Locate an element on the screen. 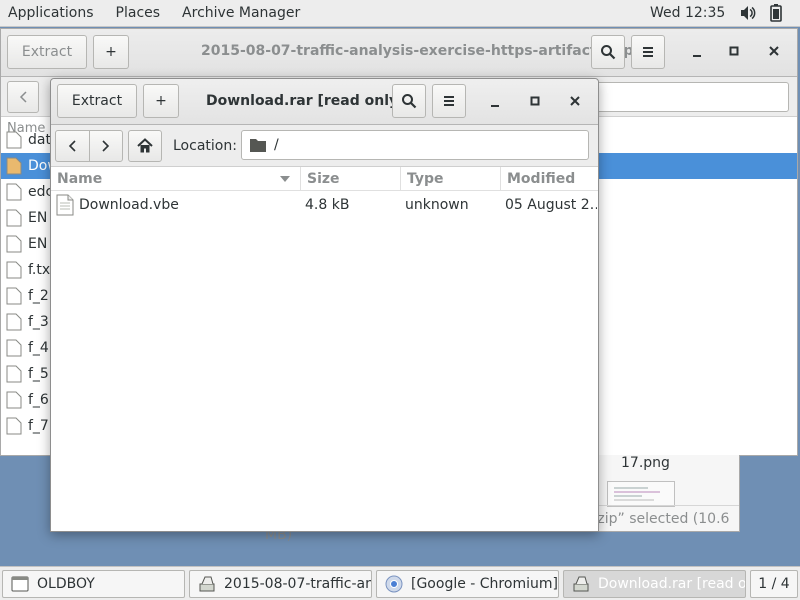 The width and height of the screenshot is (800, 600). bg-close-button is located at coordinates (774, 51).